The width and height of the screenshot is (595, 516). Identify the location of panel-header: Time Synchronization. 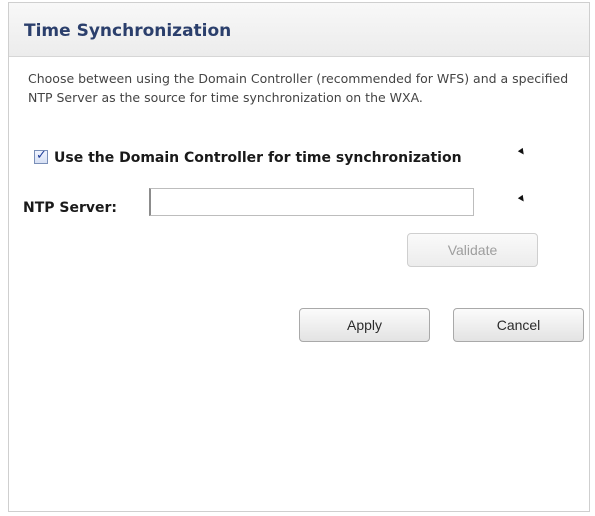
(299, 30).